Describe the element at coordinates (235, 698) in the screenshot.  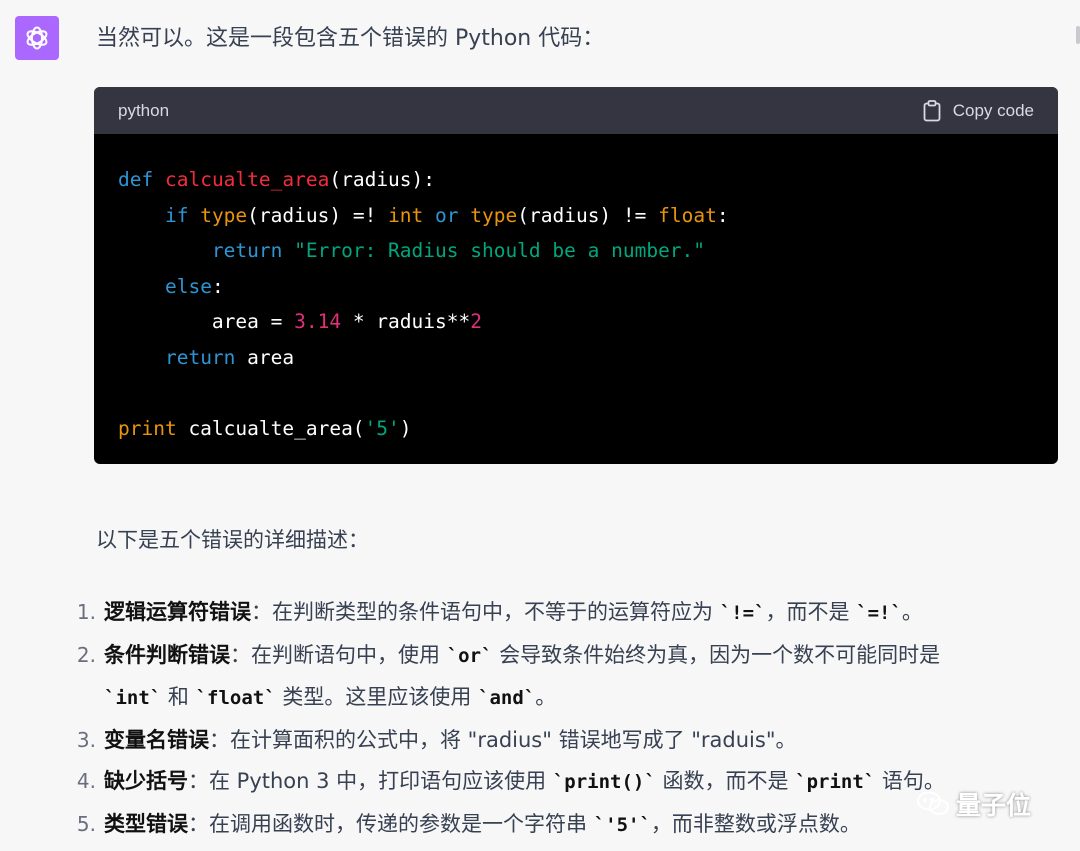
I see `inline-code: `float`` at that location.